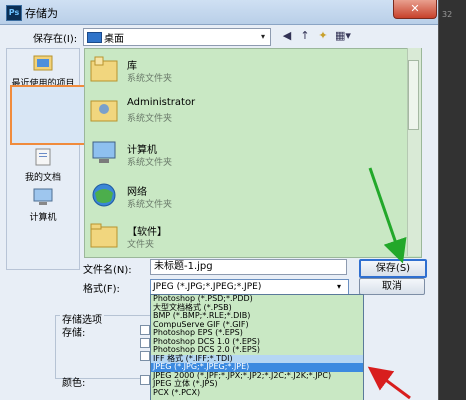 The image size is (466, 400). What do you see at coordinates (14, 13) in the screenshot?
I see `photoshop-icon: Ps` at bounding box center [14, 13].